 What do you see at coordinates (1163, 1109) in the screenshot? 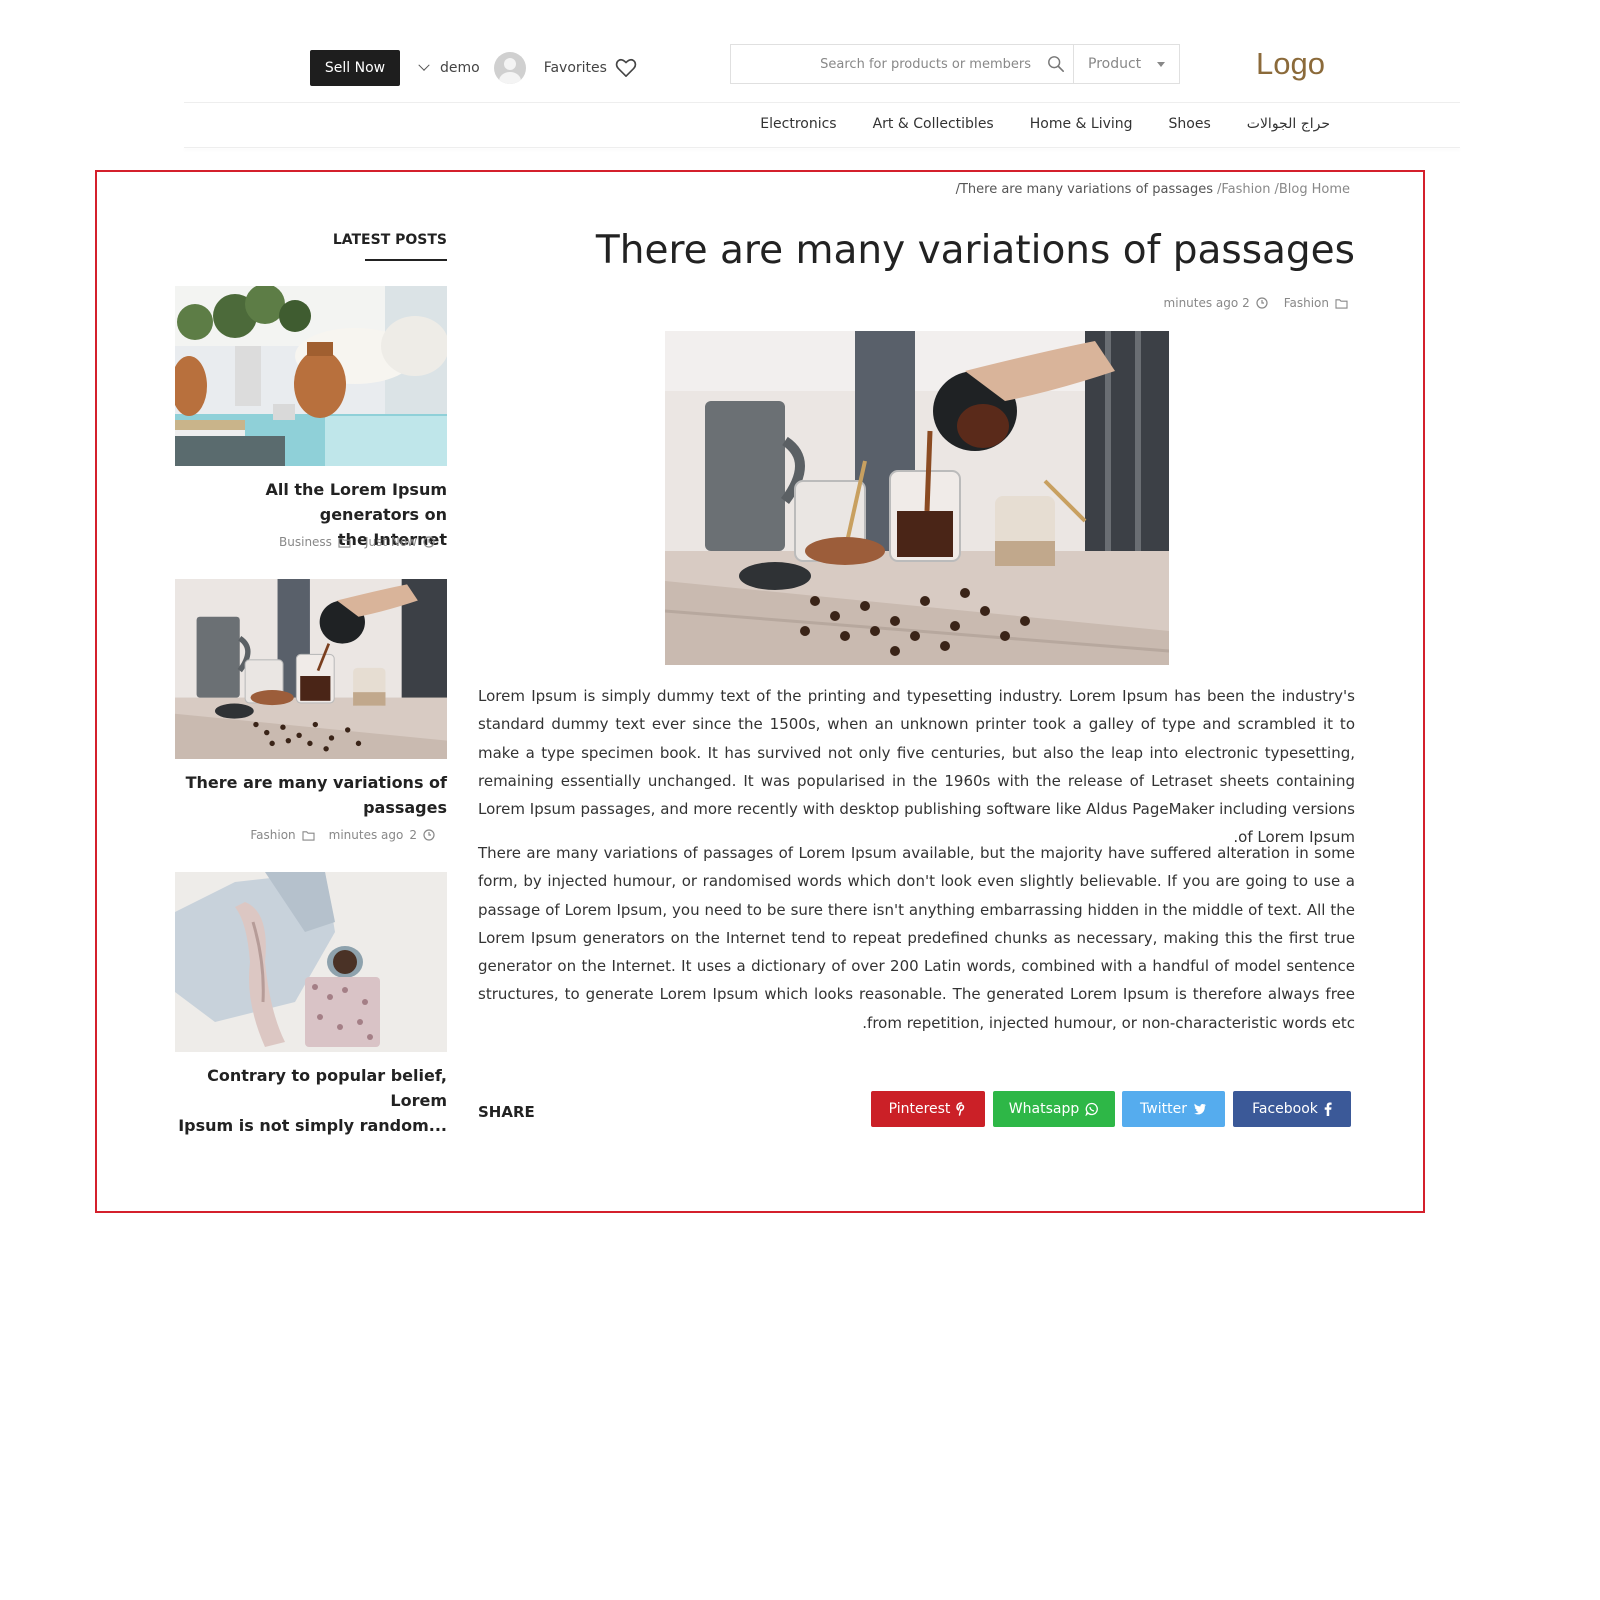
I see `share-twitter-label: Twitter` at bounding box center [1163, 1109].